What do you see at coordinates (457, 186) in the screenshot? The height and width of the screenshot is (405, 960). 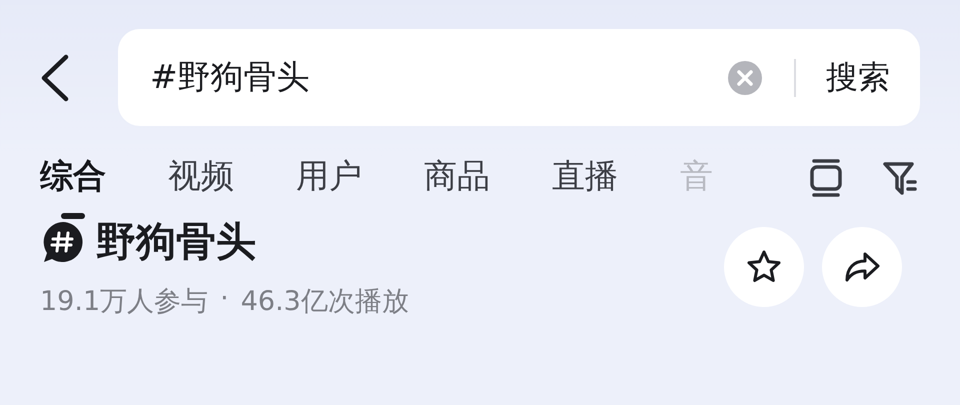 I see `tab: 商品` at bounding box center [457, 186].